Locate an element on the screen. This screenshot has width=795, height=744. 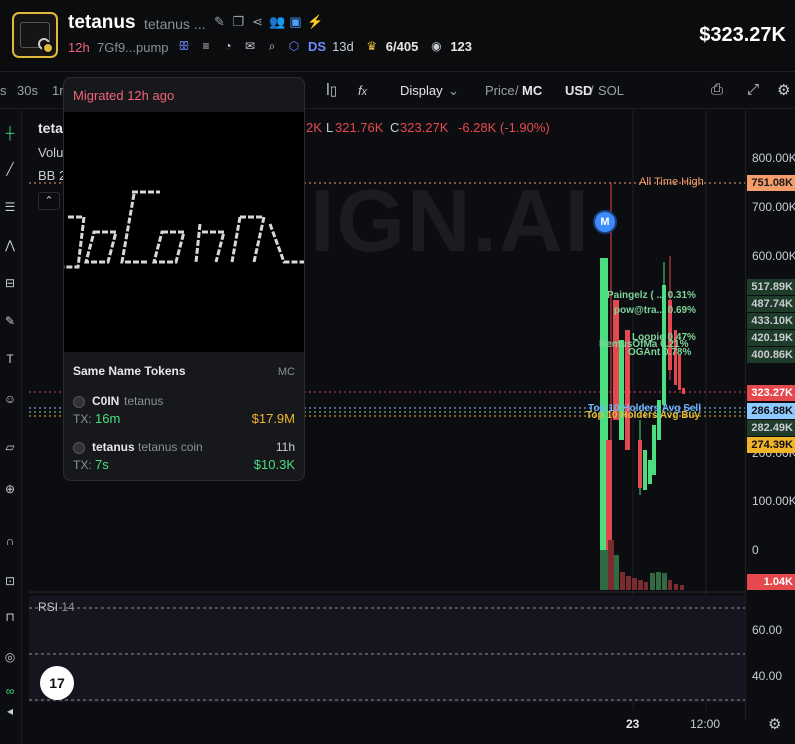
indicators-icon: fx is located at coordinates (362, 90).